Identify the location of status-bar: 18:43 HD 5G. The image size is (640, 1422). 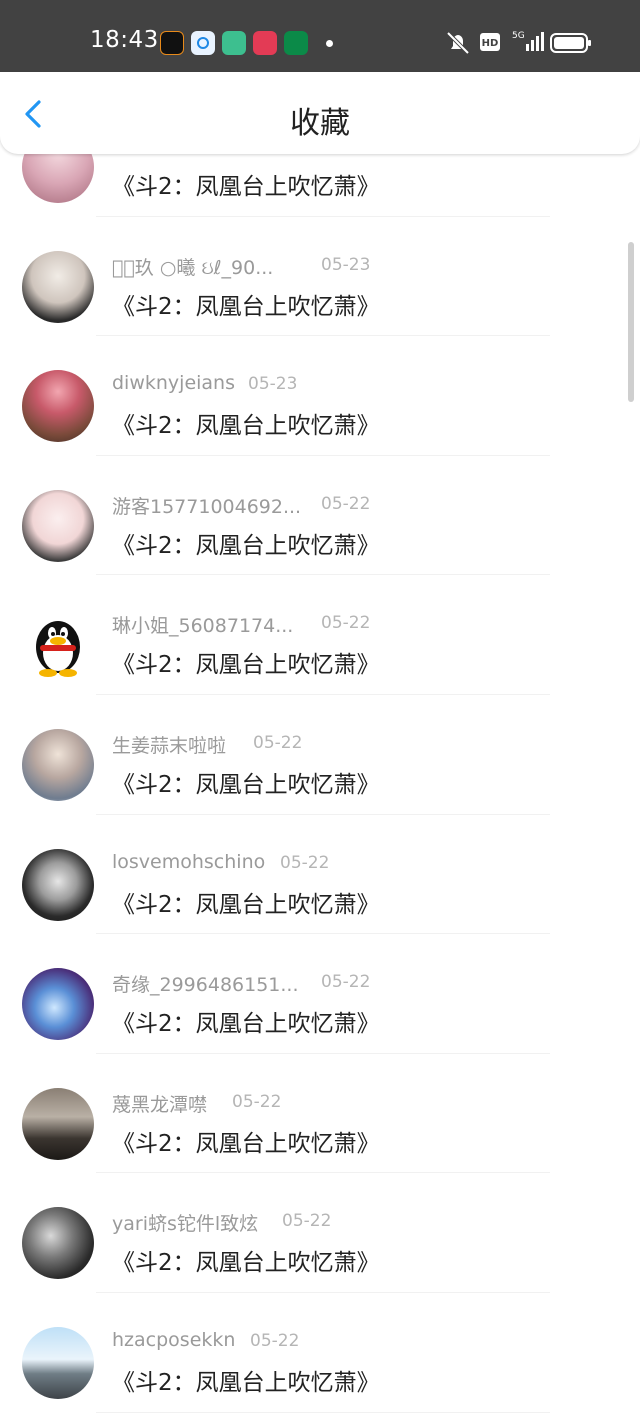
(320, 36).